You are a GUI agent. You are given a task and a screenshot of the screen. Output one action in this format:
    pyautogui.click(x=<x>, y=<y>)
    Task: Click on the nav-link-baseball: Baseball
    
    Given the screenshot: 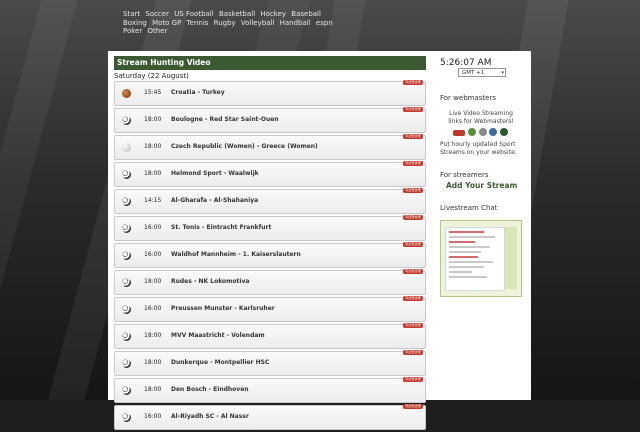 What is the action you would take?
    pyautogui.click(x=306, y=14)
    